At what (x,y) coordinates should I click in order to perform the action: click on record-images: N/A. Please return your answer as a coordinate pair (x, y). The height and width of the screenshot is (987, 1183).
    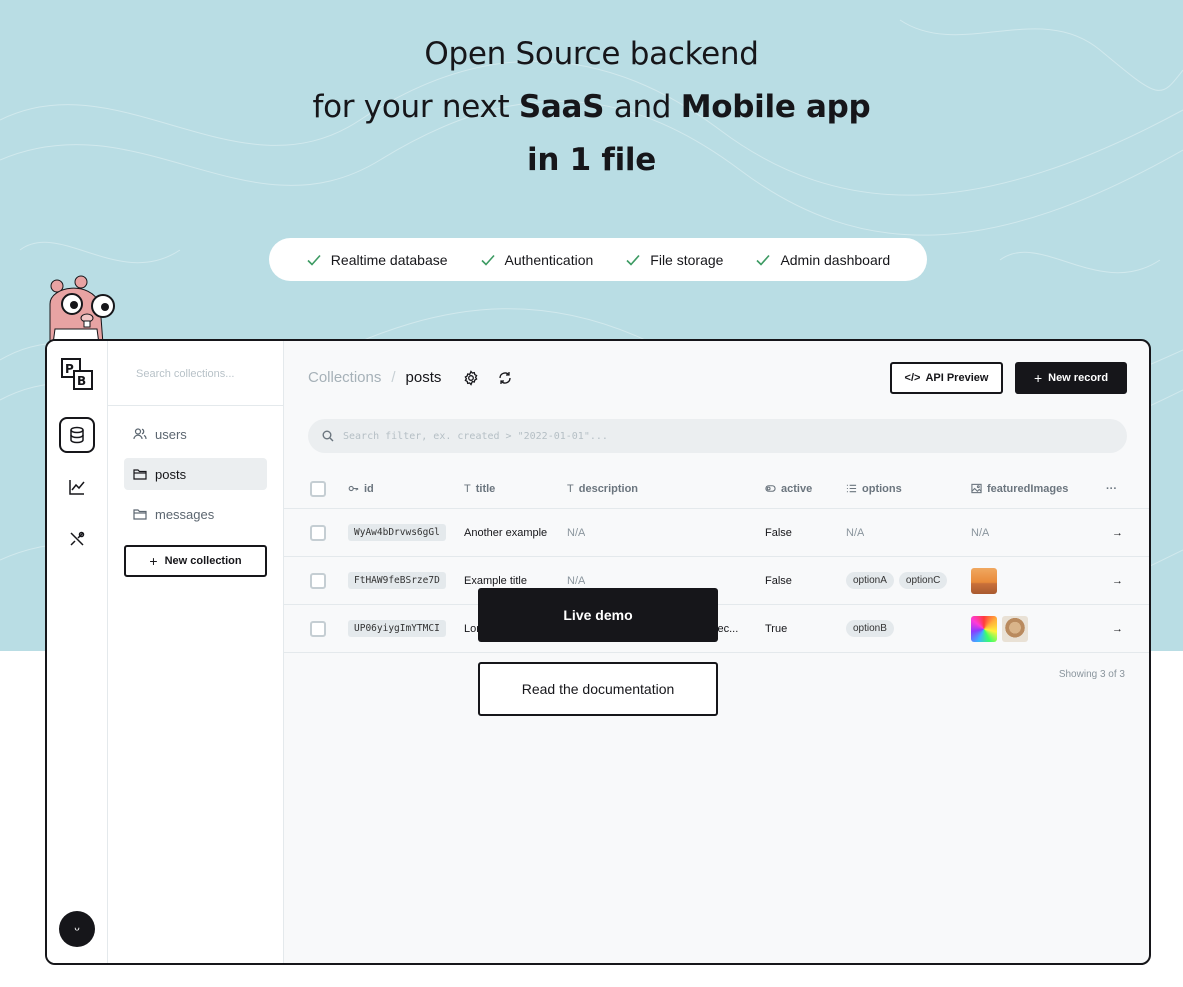
    Looking at the image, I should click on (980, 532).